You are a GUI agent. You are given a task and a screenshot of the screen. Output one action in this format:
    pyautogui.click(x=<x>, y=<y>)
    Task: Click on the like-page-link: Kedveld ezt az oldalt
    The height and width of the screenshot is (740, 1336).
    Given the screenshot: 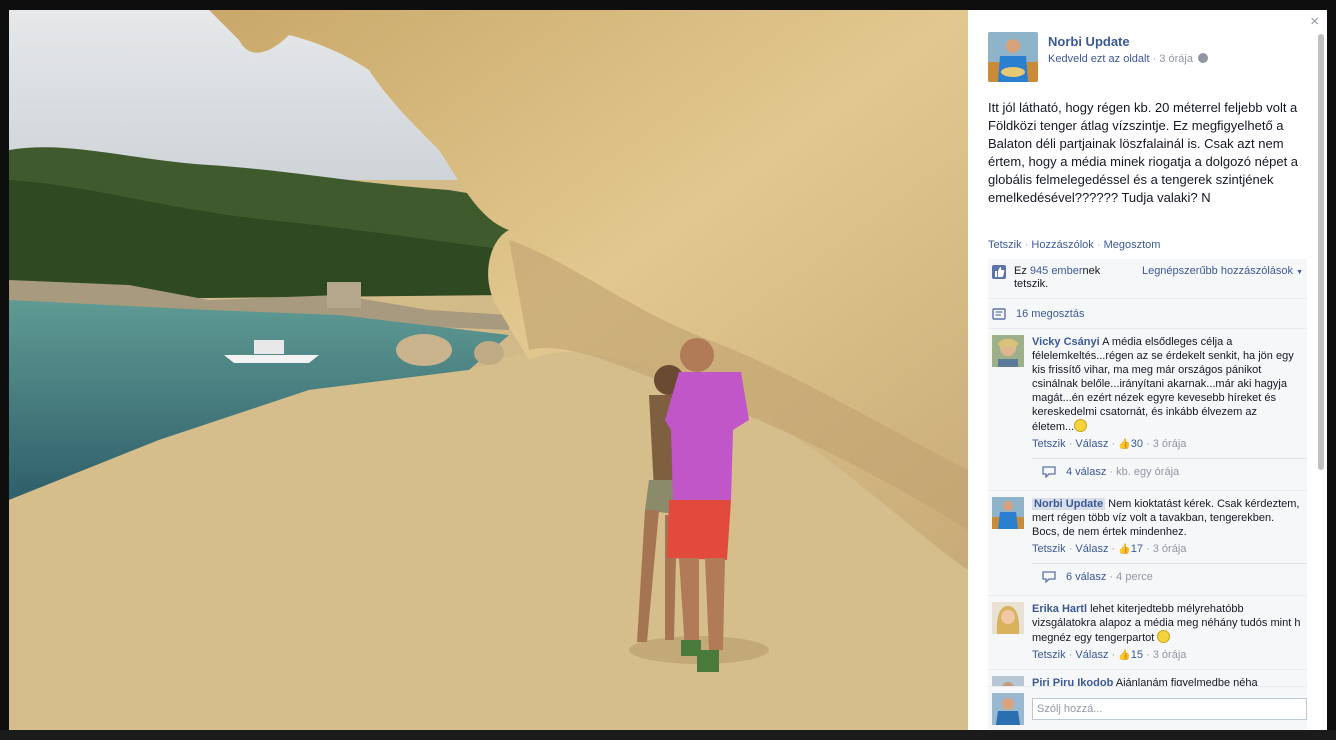 What is the action you would take?
    pyautogui.click(x=1099, y=59)
    